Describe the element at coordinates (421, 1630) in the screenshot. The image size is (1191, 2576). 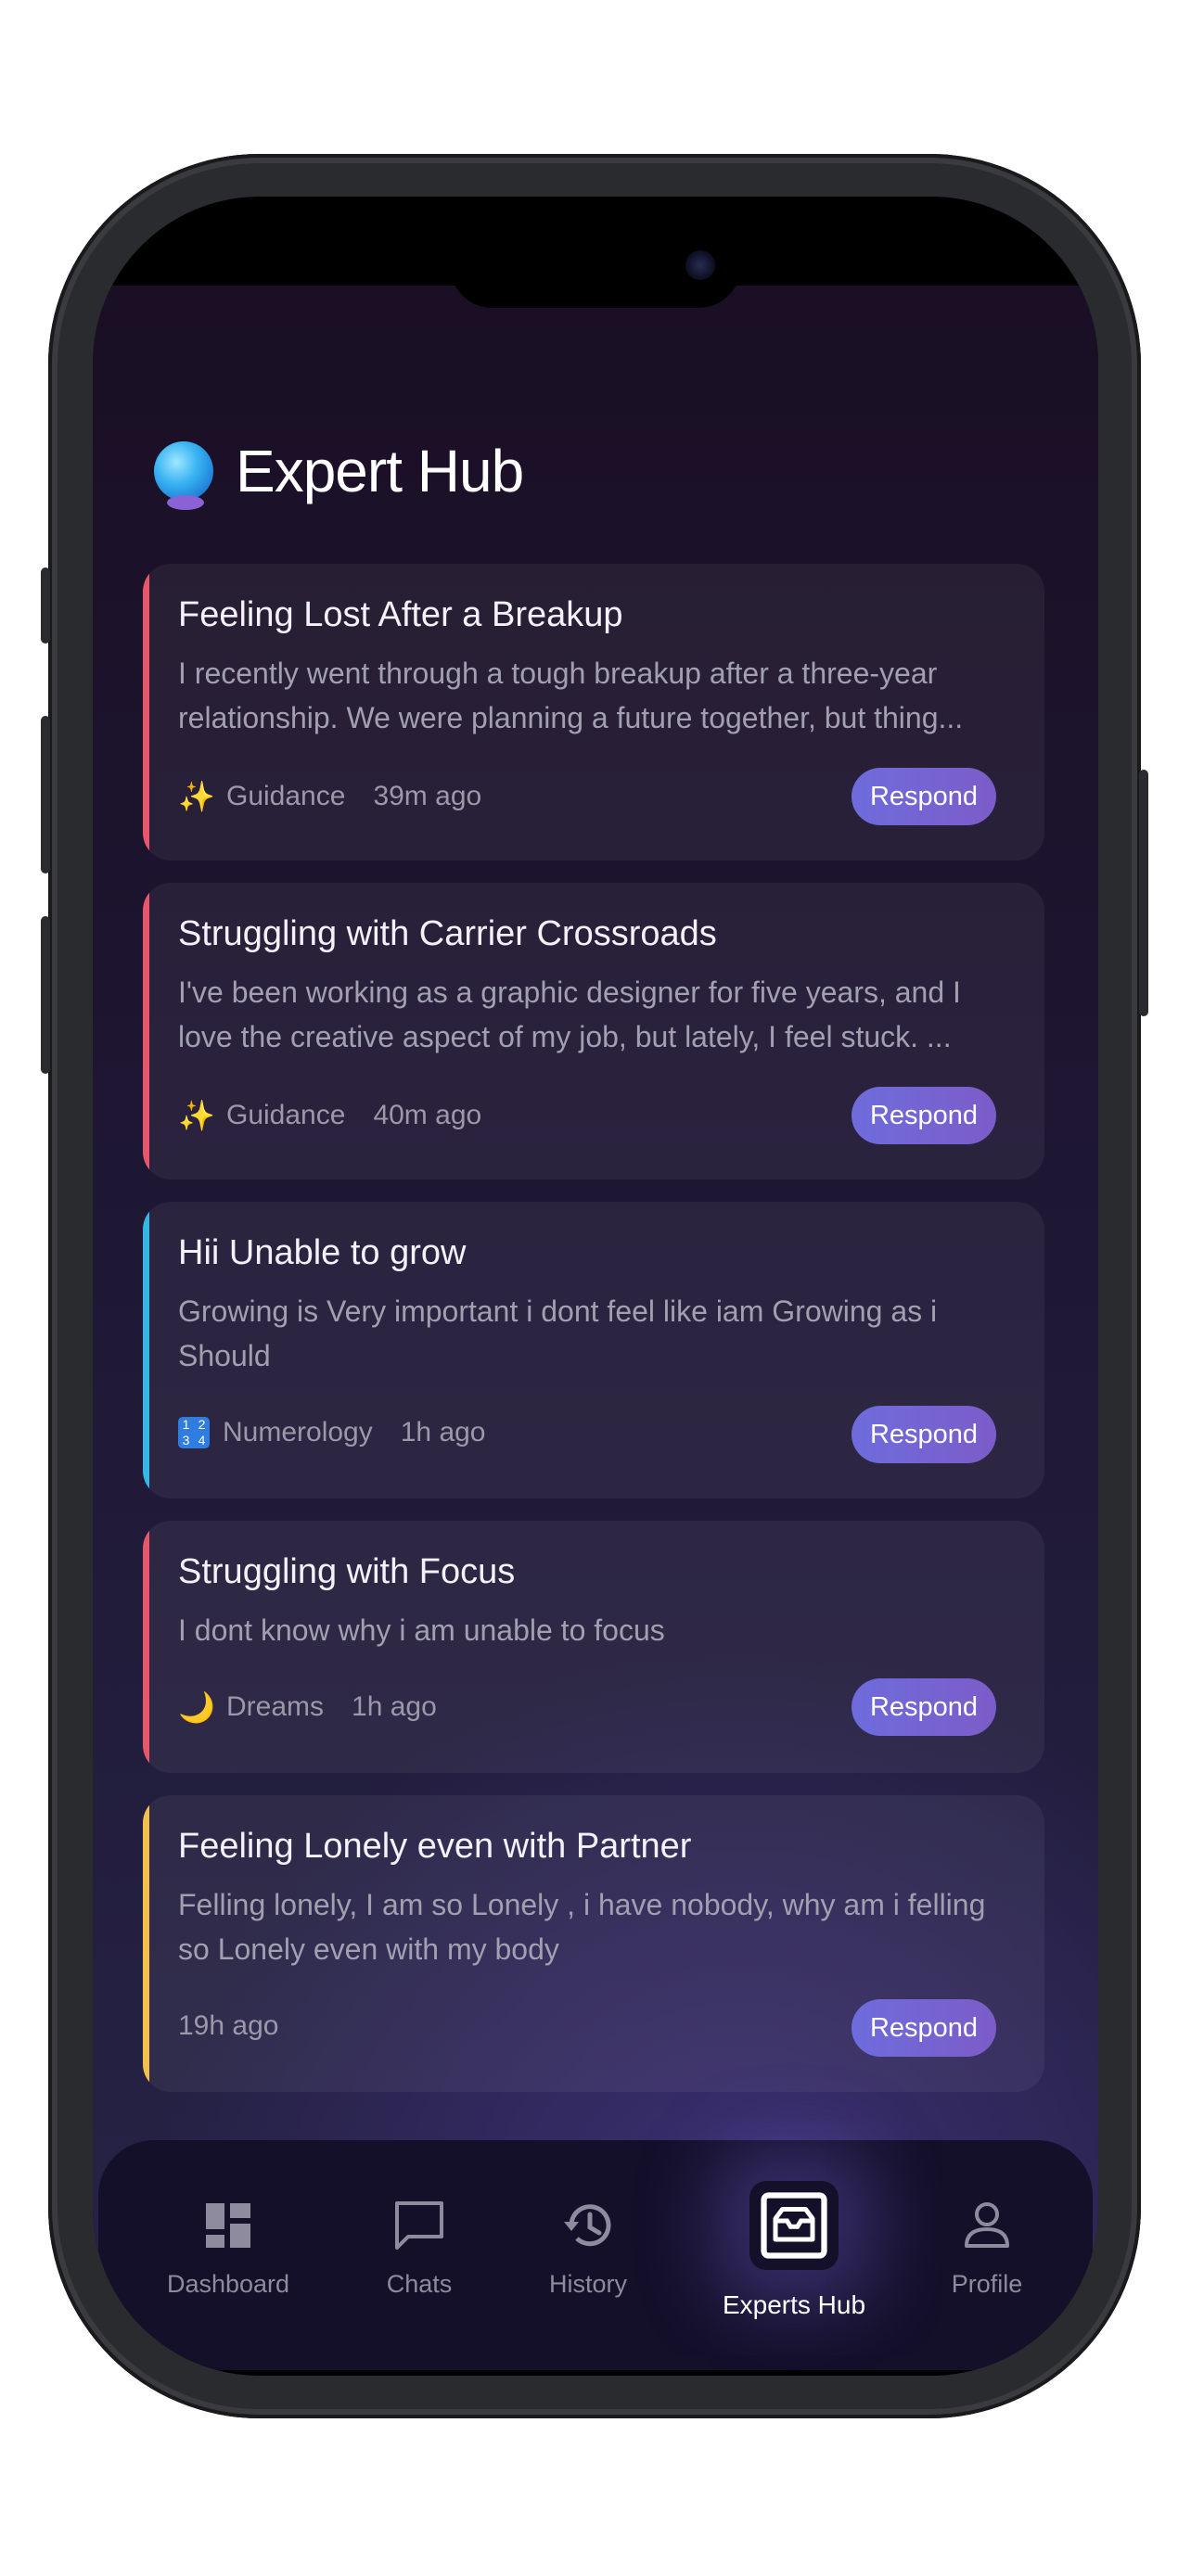
I see `card-body: I dont know why i am unable to focus` at that location.